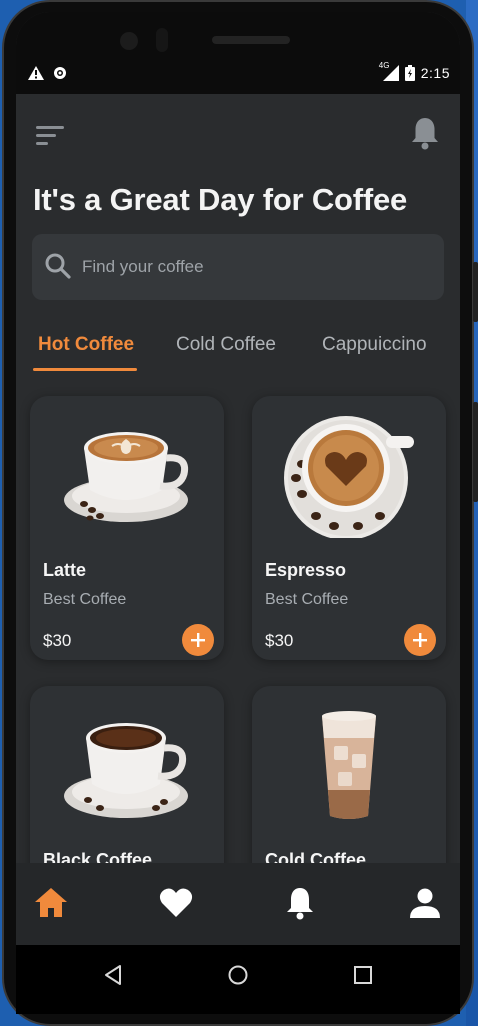 This screenshot has width=478, height=1026. Describe the element at coordinates (349, 765) in the screenshot. I see `iced-coffee-glass-image` at that location.